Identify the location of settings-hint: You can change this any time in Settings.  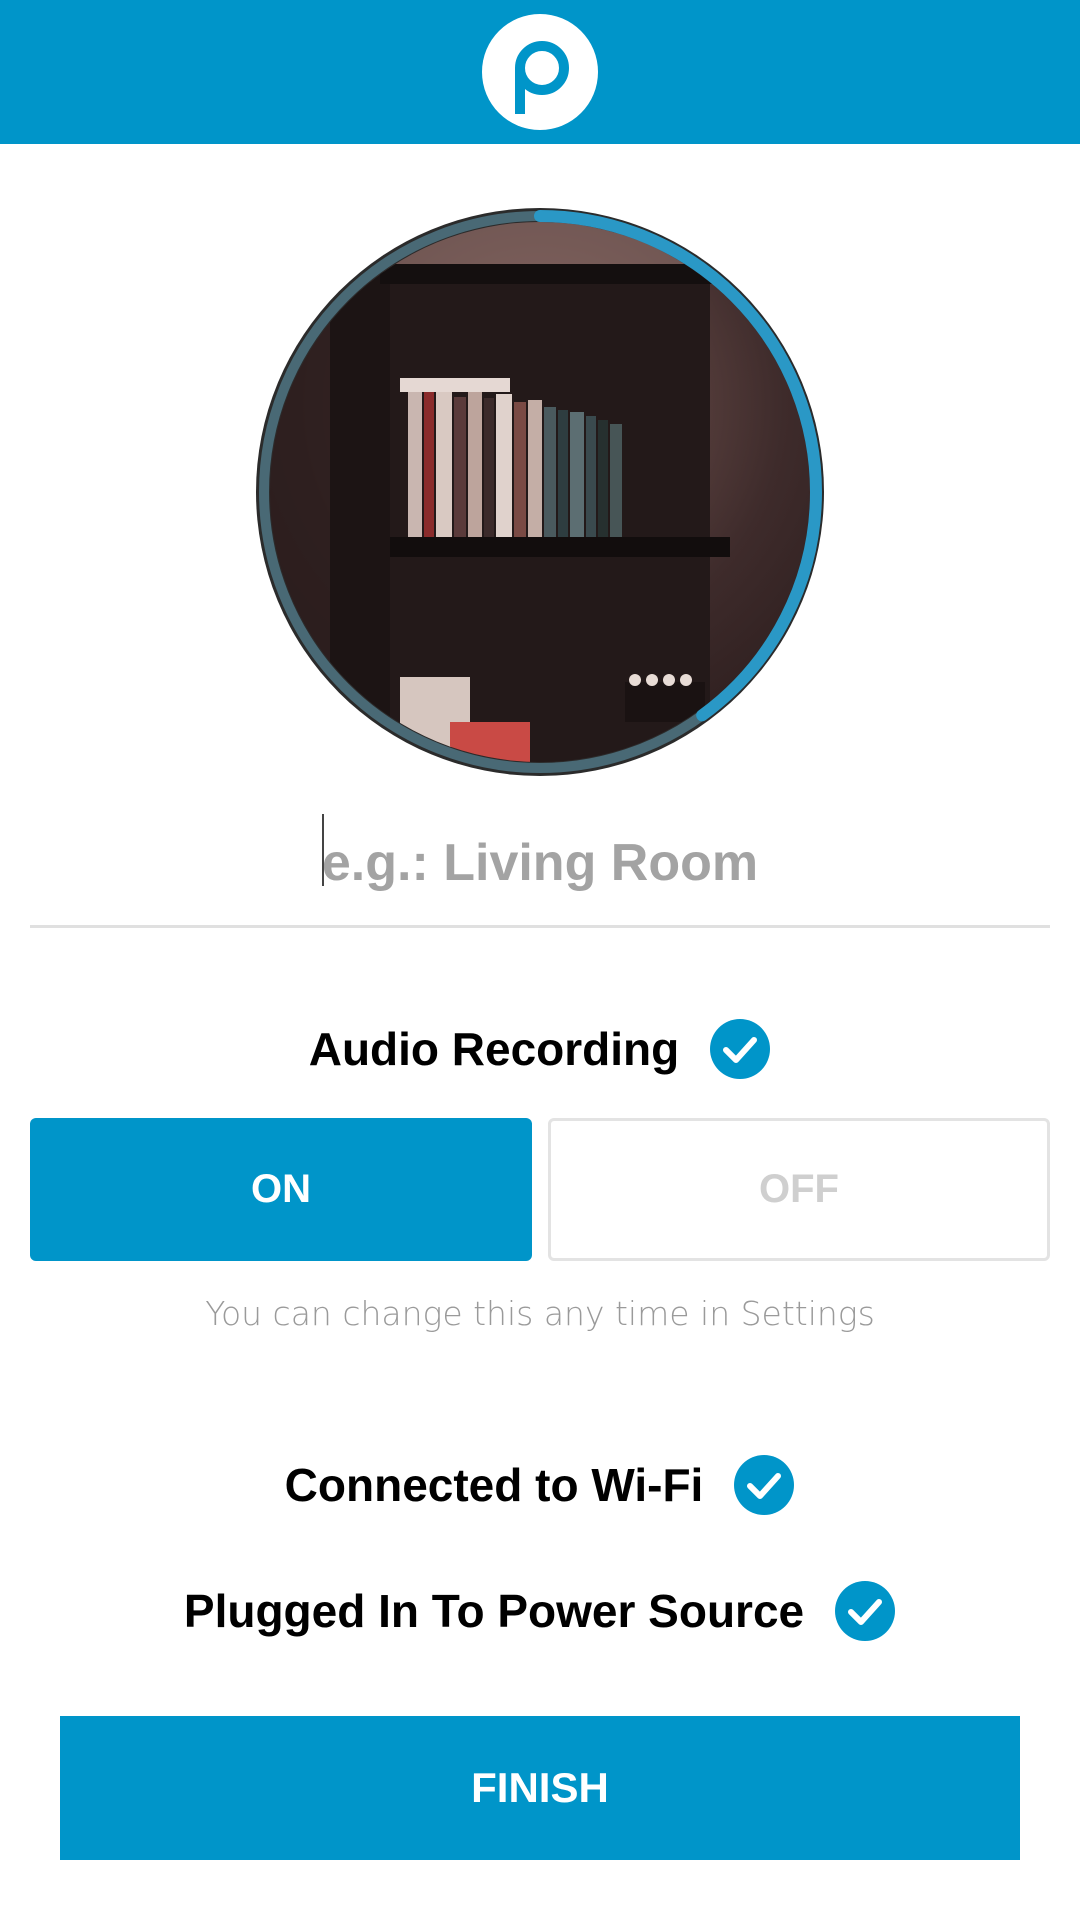
(540, 1313).